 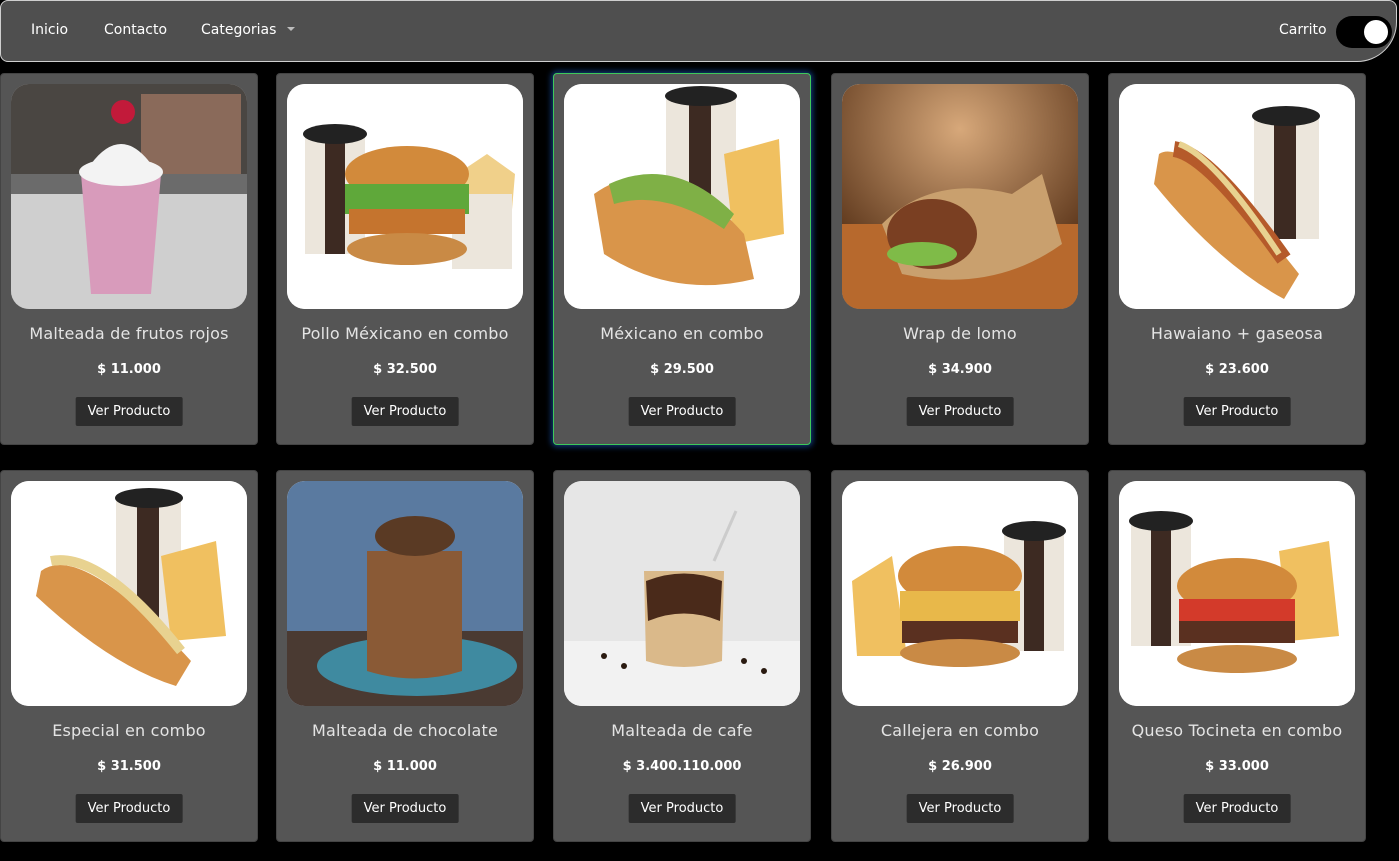 What do you see at coordinates (960, 369) in the screenshot?
I see `product-price: $ 34.900` at bounding box center [960, 369].